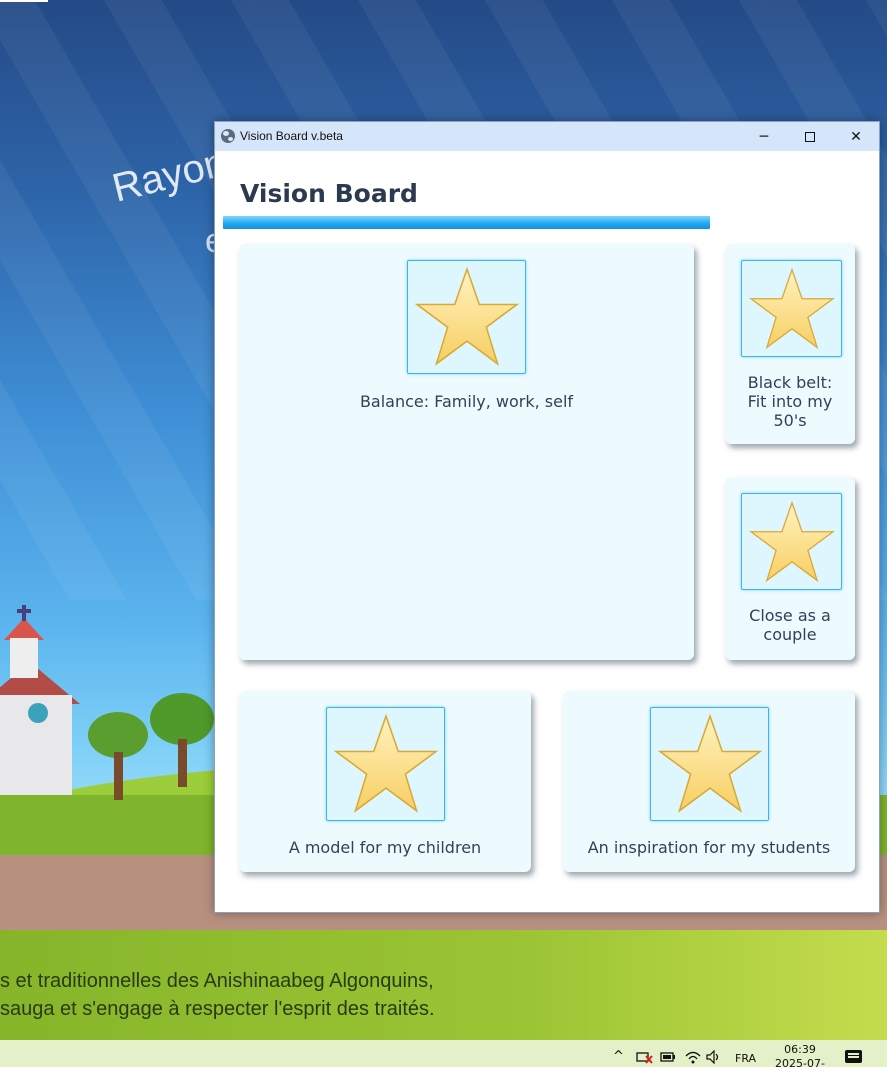 Image resolution: width=887 pixels, height=1067 pixels. What do you see at coordinates (228, 136) in the screenshot?
I see `globe-icon` at bounding box center [228, 136].